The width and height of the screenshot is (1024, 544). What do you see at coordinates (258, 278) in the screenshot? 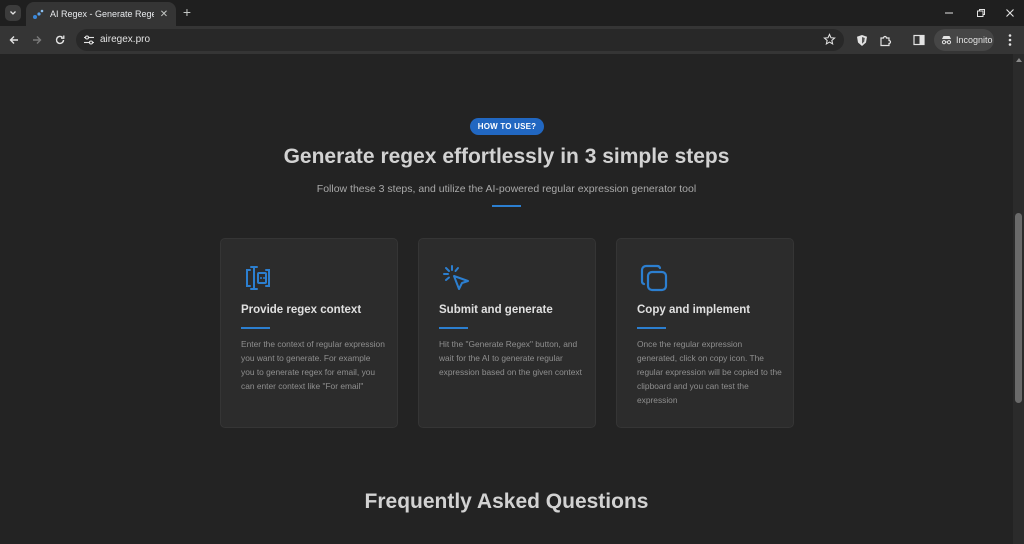
I see `context-icon` at bounding box center [258, 278].